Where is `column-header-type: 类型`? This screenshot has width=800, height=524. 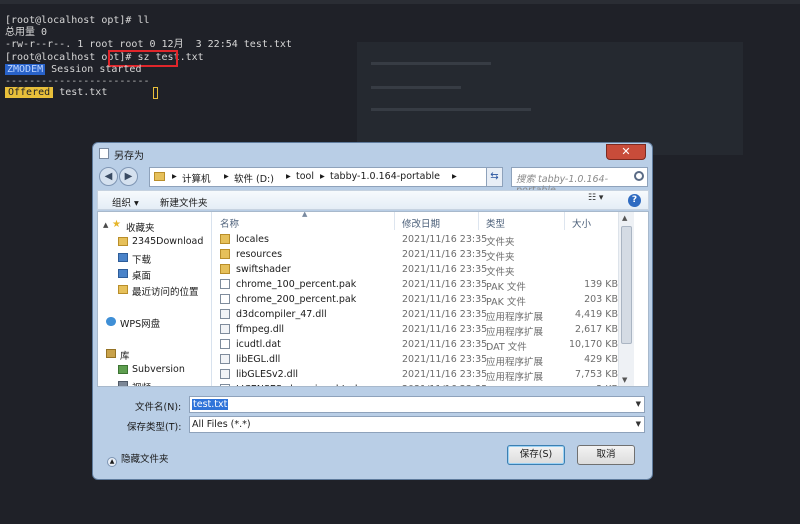
column-header-type: 类型 is located at coordinates (495, 221).